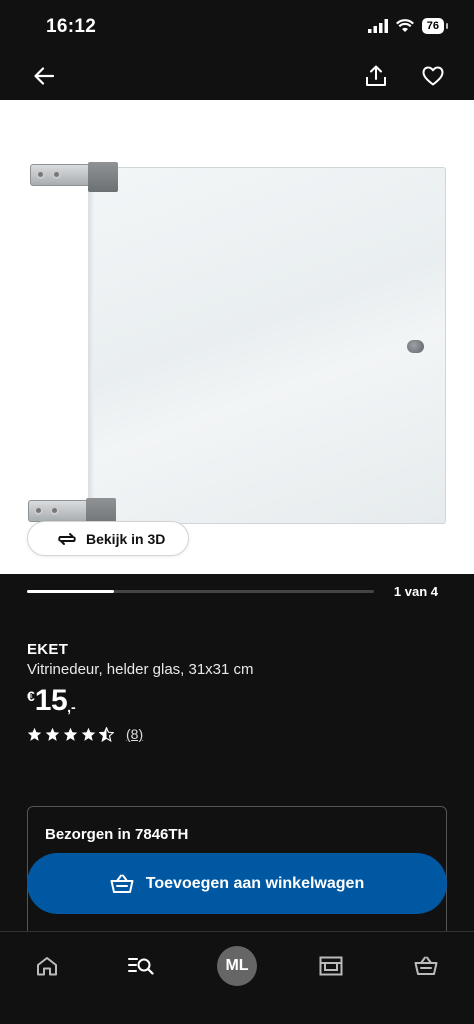 This screenshot has height=1024, width=474. Describe the element at coordinates (70, 591) in the screenshot. I see `gallery-progress-fill` at that location.